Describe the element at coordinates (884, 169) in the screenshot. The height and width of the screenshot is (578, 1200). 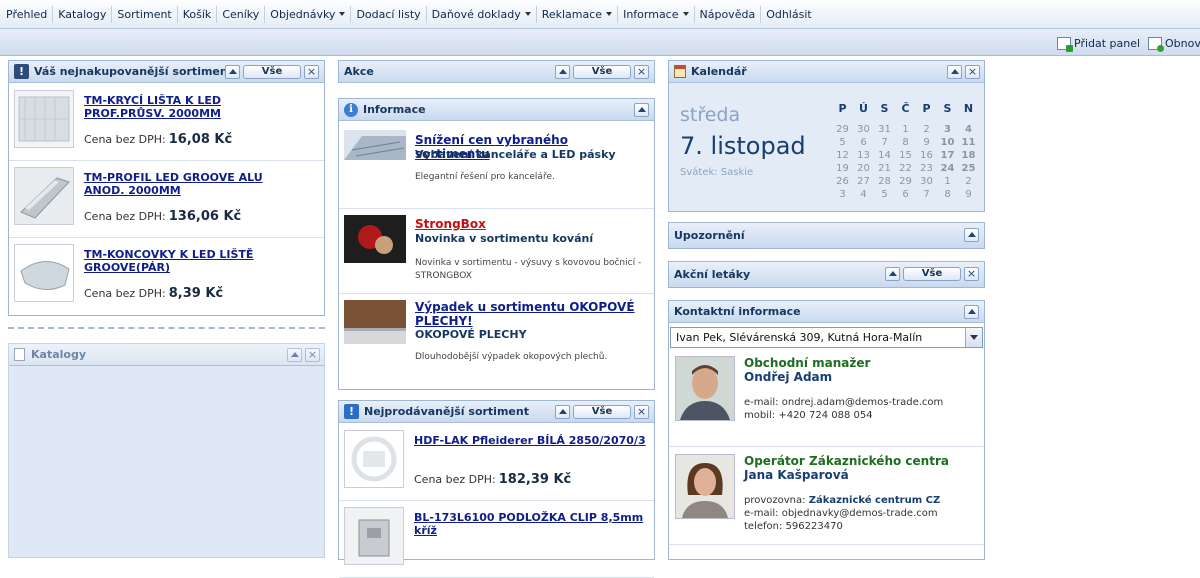
I see `calendar-day: 21` at that location.